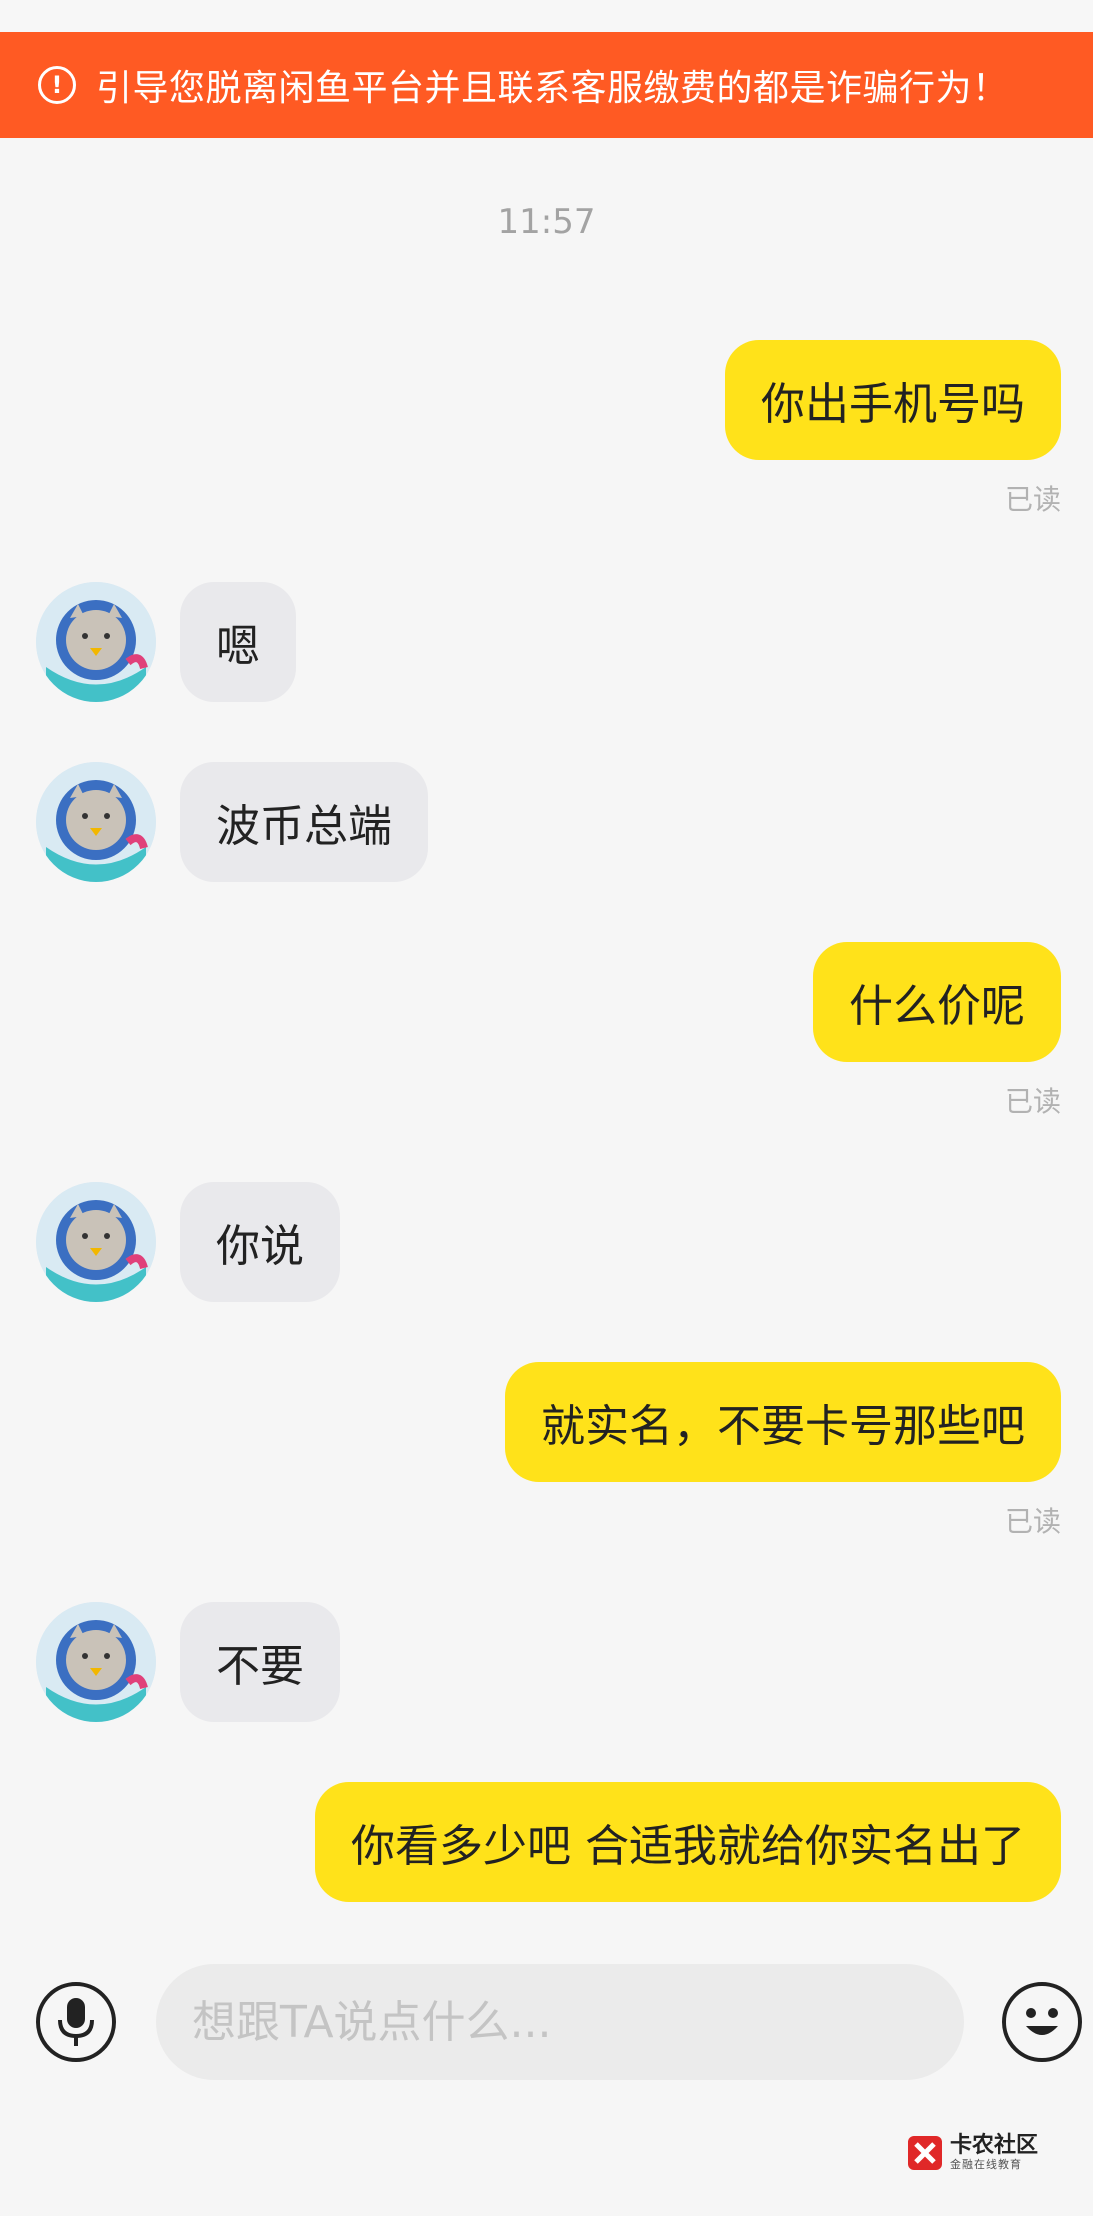  I want to click on message-composer: 卡农社区 金融在线教育, so click(546, 2072).